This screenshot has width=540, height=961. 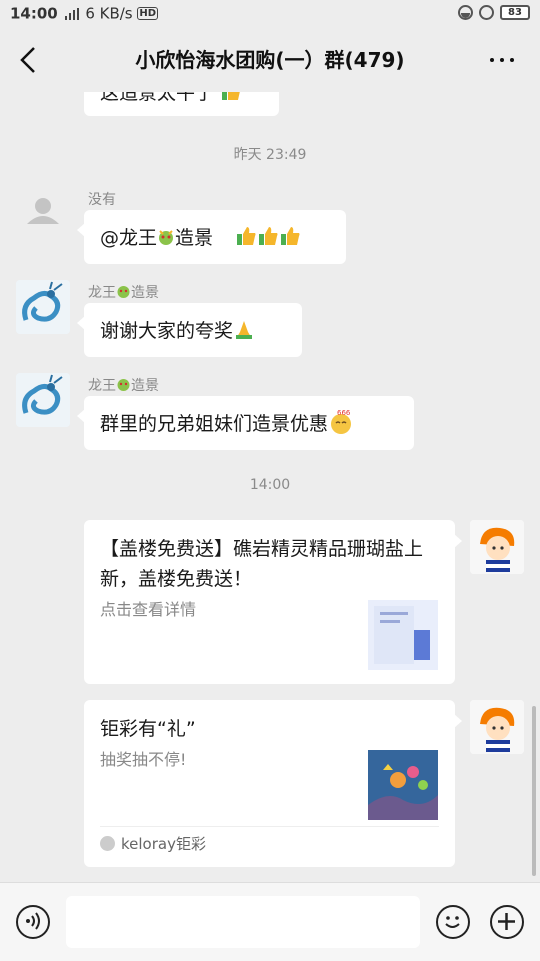 What do you see at coordinates (534, 791) in the screenshot?
I see `scrollbar` at bounding box center [534, 791].